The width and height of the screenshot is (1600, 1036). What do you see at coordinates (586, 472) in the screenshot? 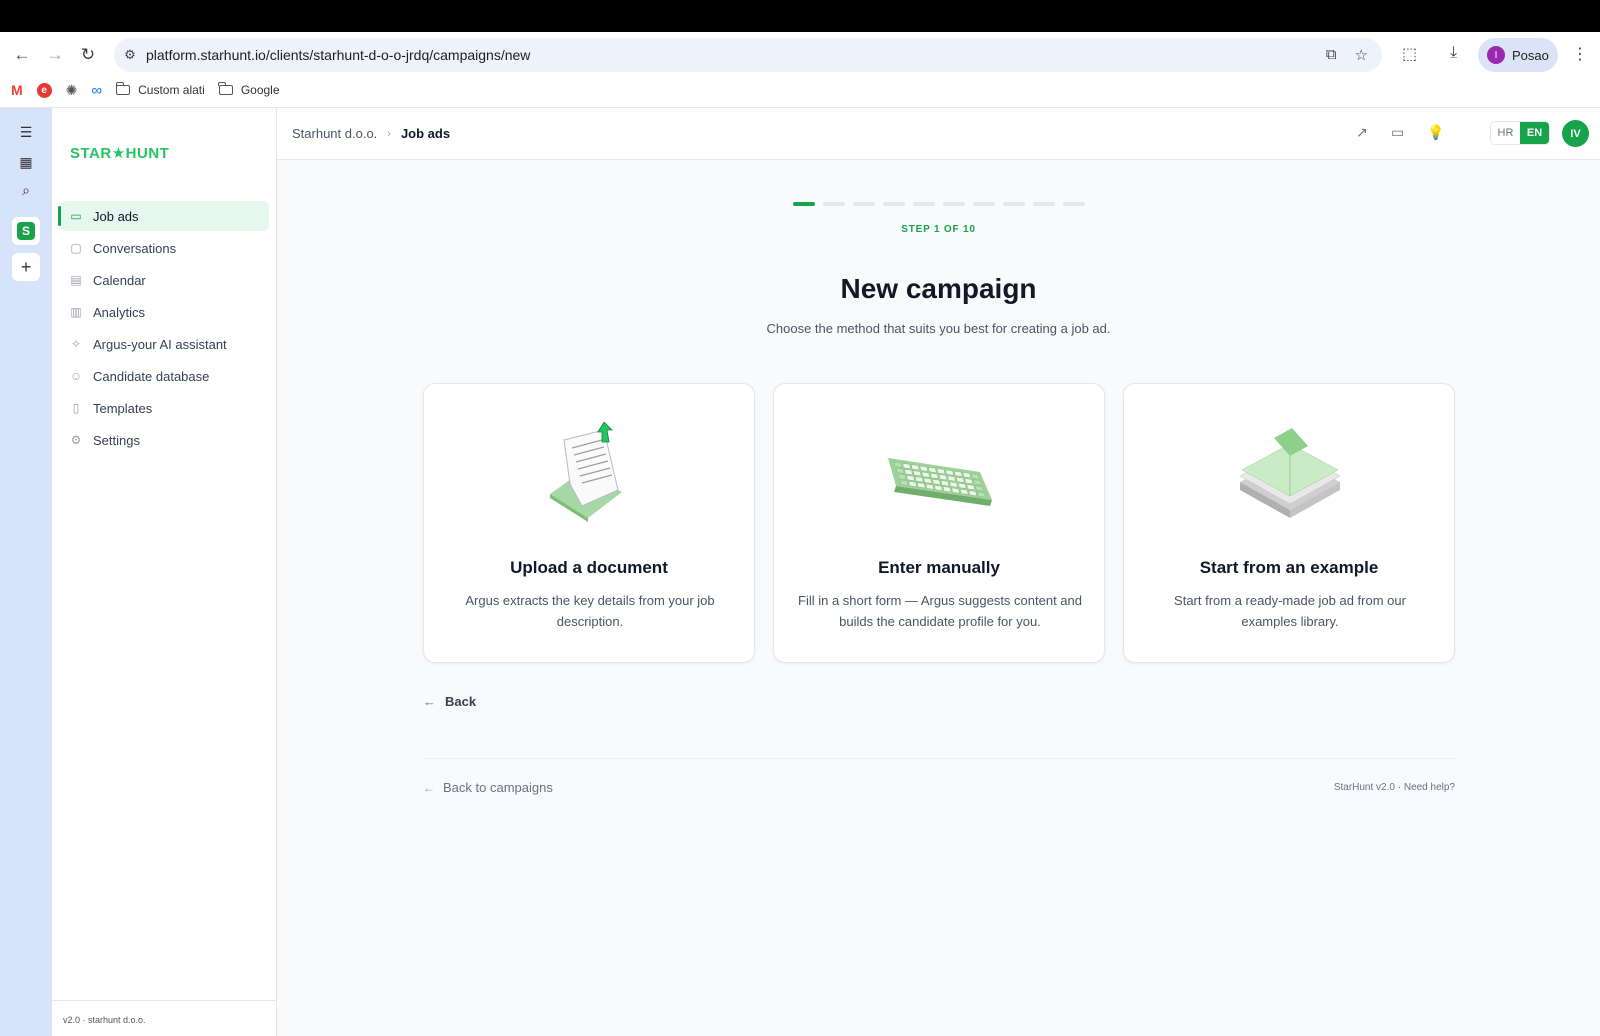
I see `document-upload-illustration` at bounding box center [586, 472].